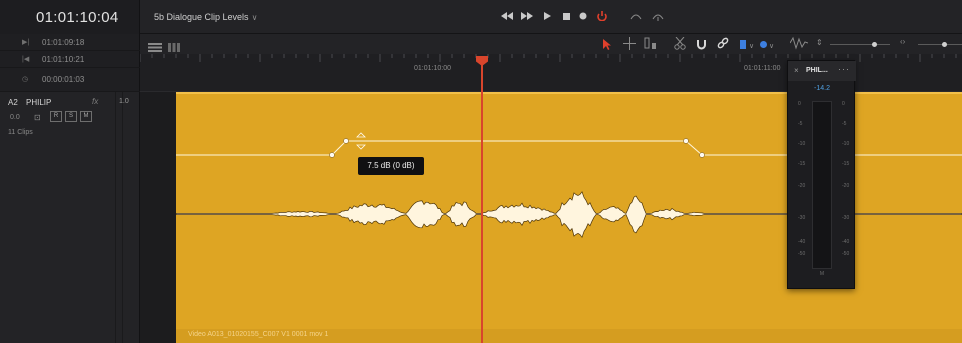 This screenshot has width=962, height=343. What do you see at coordinates (124, 101) in the screenshot?
I see `channel-format: 1.0` at bounding box center [124, 101].